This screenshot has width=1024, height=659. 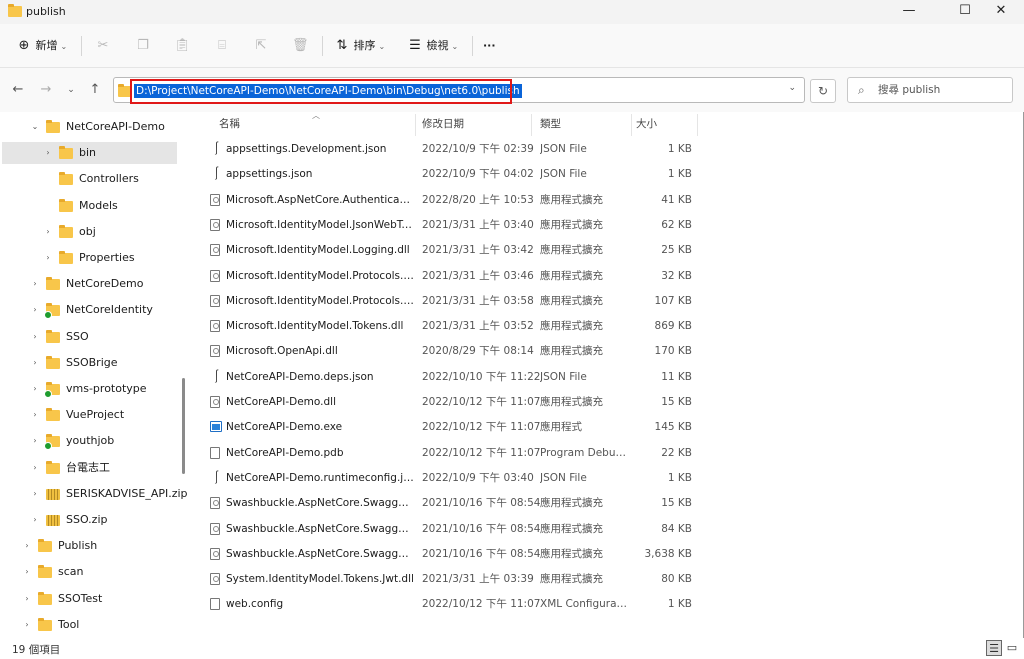 What do you see at coordinates (229, 124) in the screenshot?
I see `column-header-name: 名稱` at bounding box center [229, 124].